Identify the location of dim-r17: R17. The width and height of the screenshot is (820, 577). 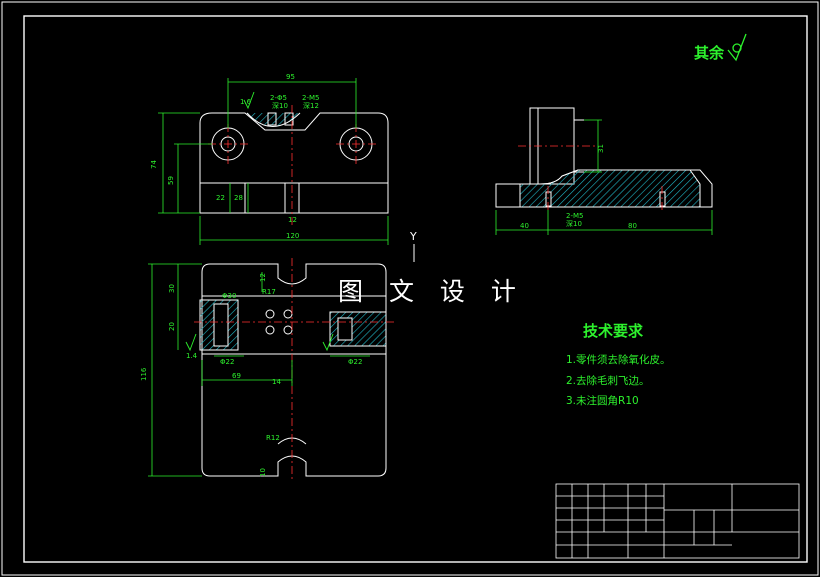
(269, 292).